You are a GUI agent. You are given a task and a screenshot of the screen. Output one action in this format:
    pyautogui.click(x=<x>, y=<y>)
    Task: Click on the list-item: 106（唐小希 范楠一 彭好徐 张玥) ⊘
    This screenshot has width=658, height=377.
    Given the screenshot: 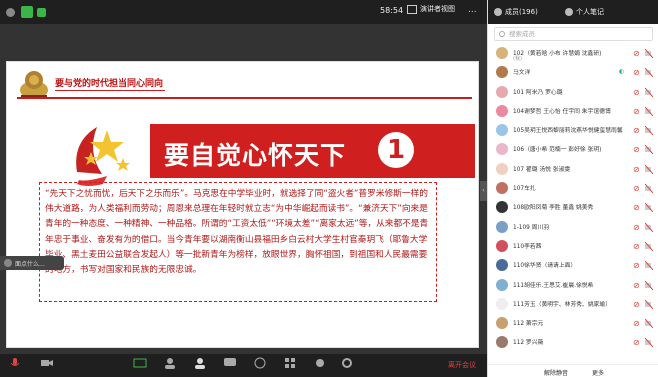 What is the action you would take?
    pyautogui.click(x=573, y=149)
    